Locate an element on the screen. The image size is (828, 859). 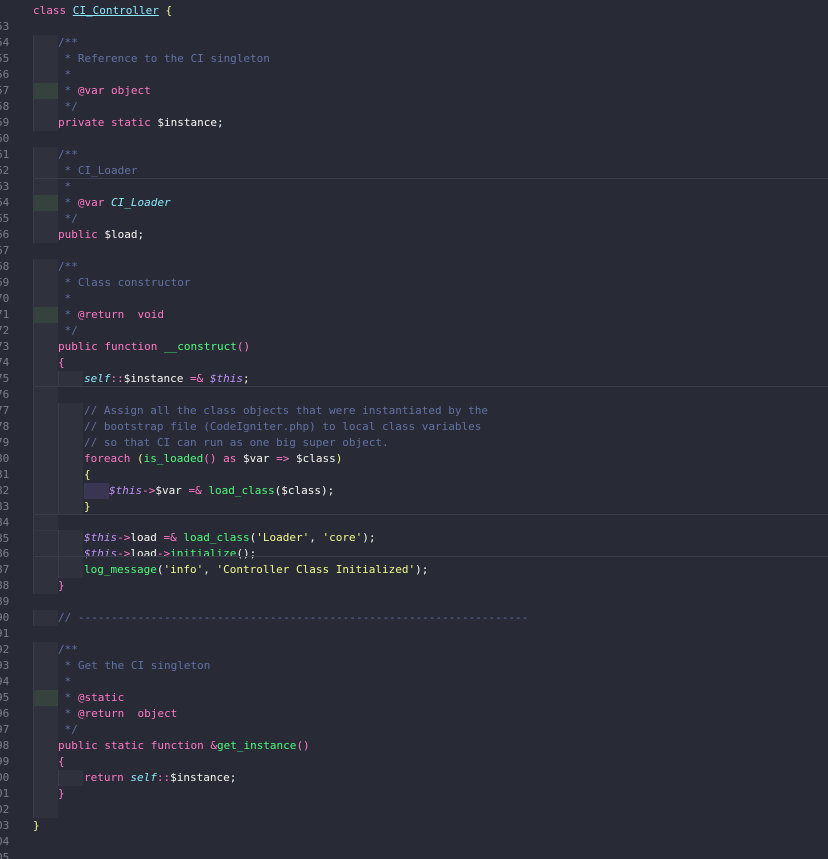
code-line: 77 is located at coordinates (414, 402).